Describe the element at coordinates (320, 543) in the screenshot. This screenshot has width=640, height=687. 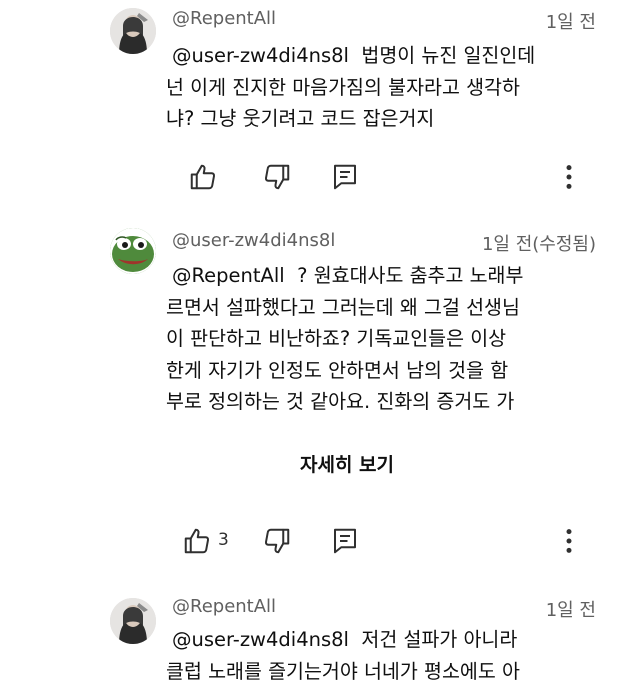
I see `comment-actions: 3` at that location.